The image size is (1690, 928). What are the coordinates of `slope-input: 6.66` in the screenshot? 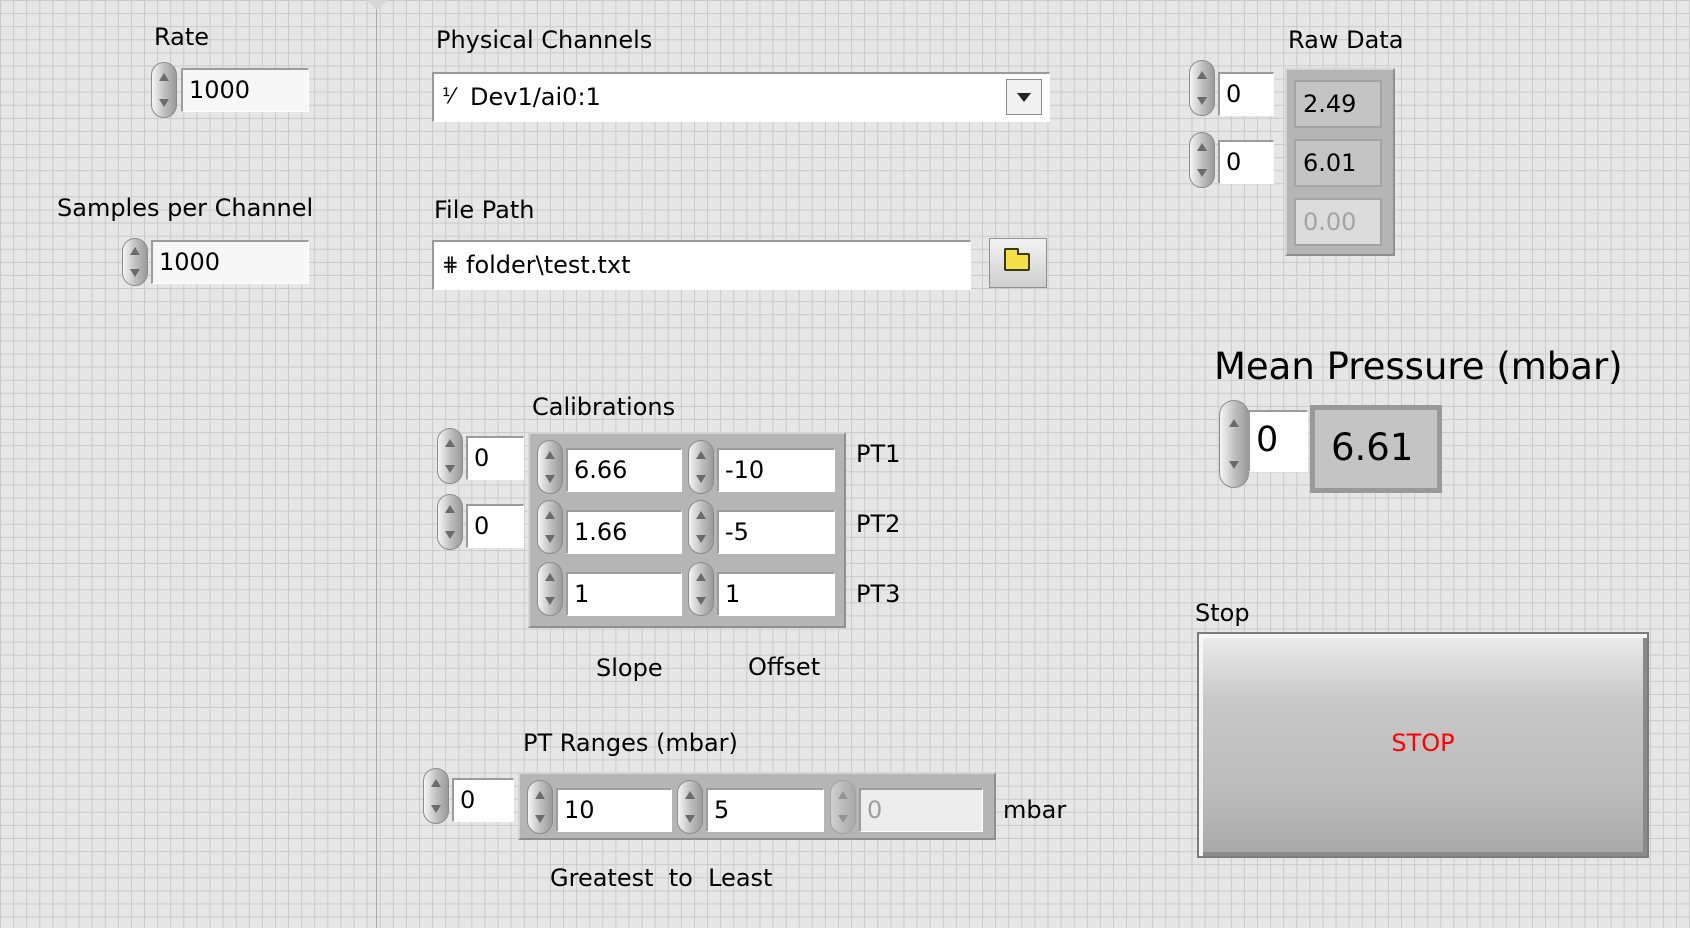 It's located at (624, 470).